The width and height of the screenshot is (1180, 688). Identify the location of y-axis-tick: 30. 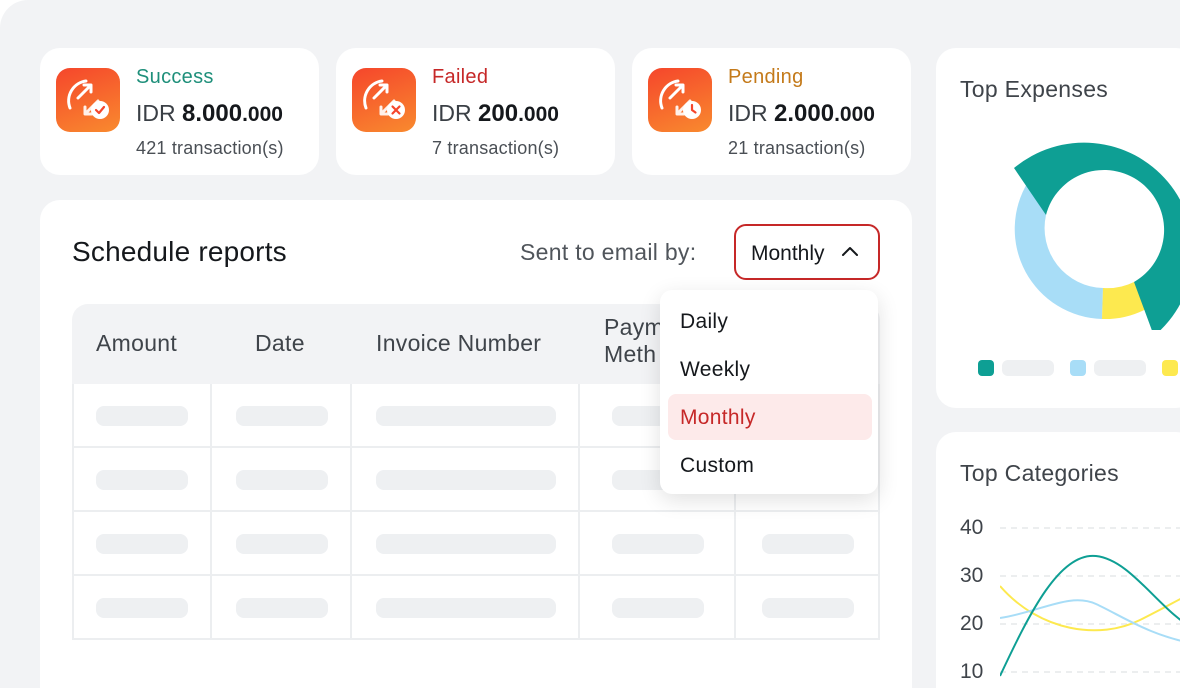
(972, 575).